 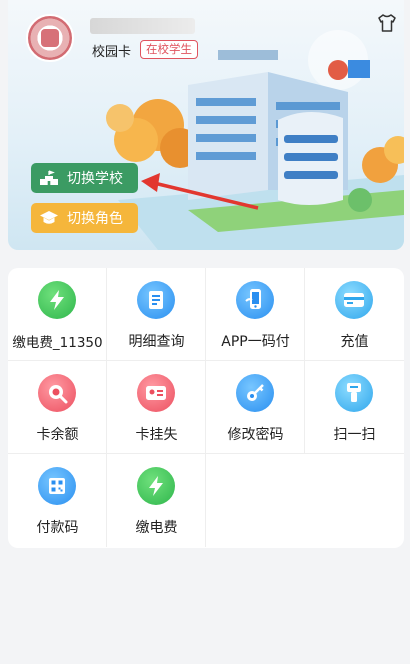 I want to click on switch-role-button: 切换角色, so click(x=84, y=218).